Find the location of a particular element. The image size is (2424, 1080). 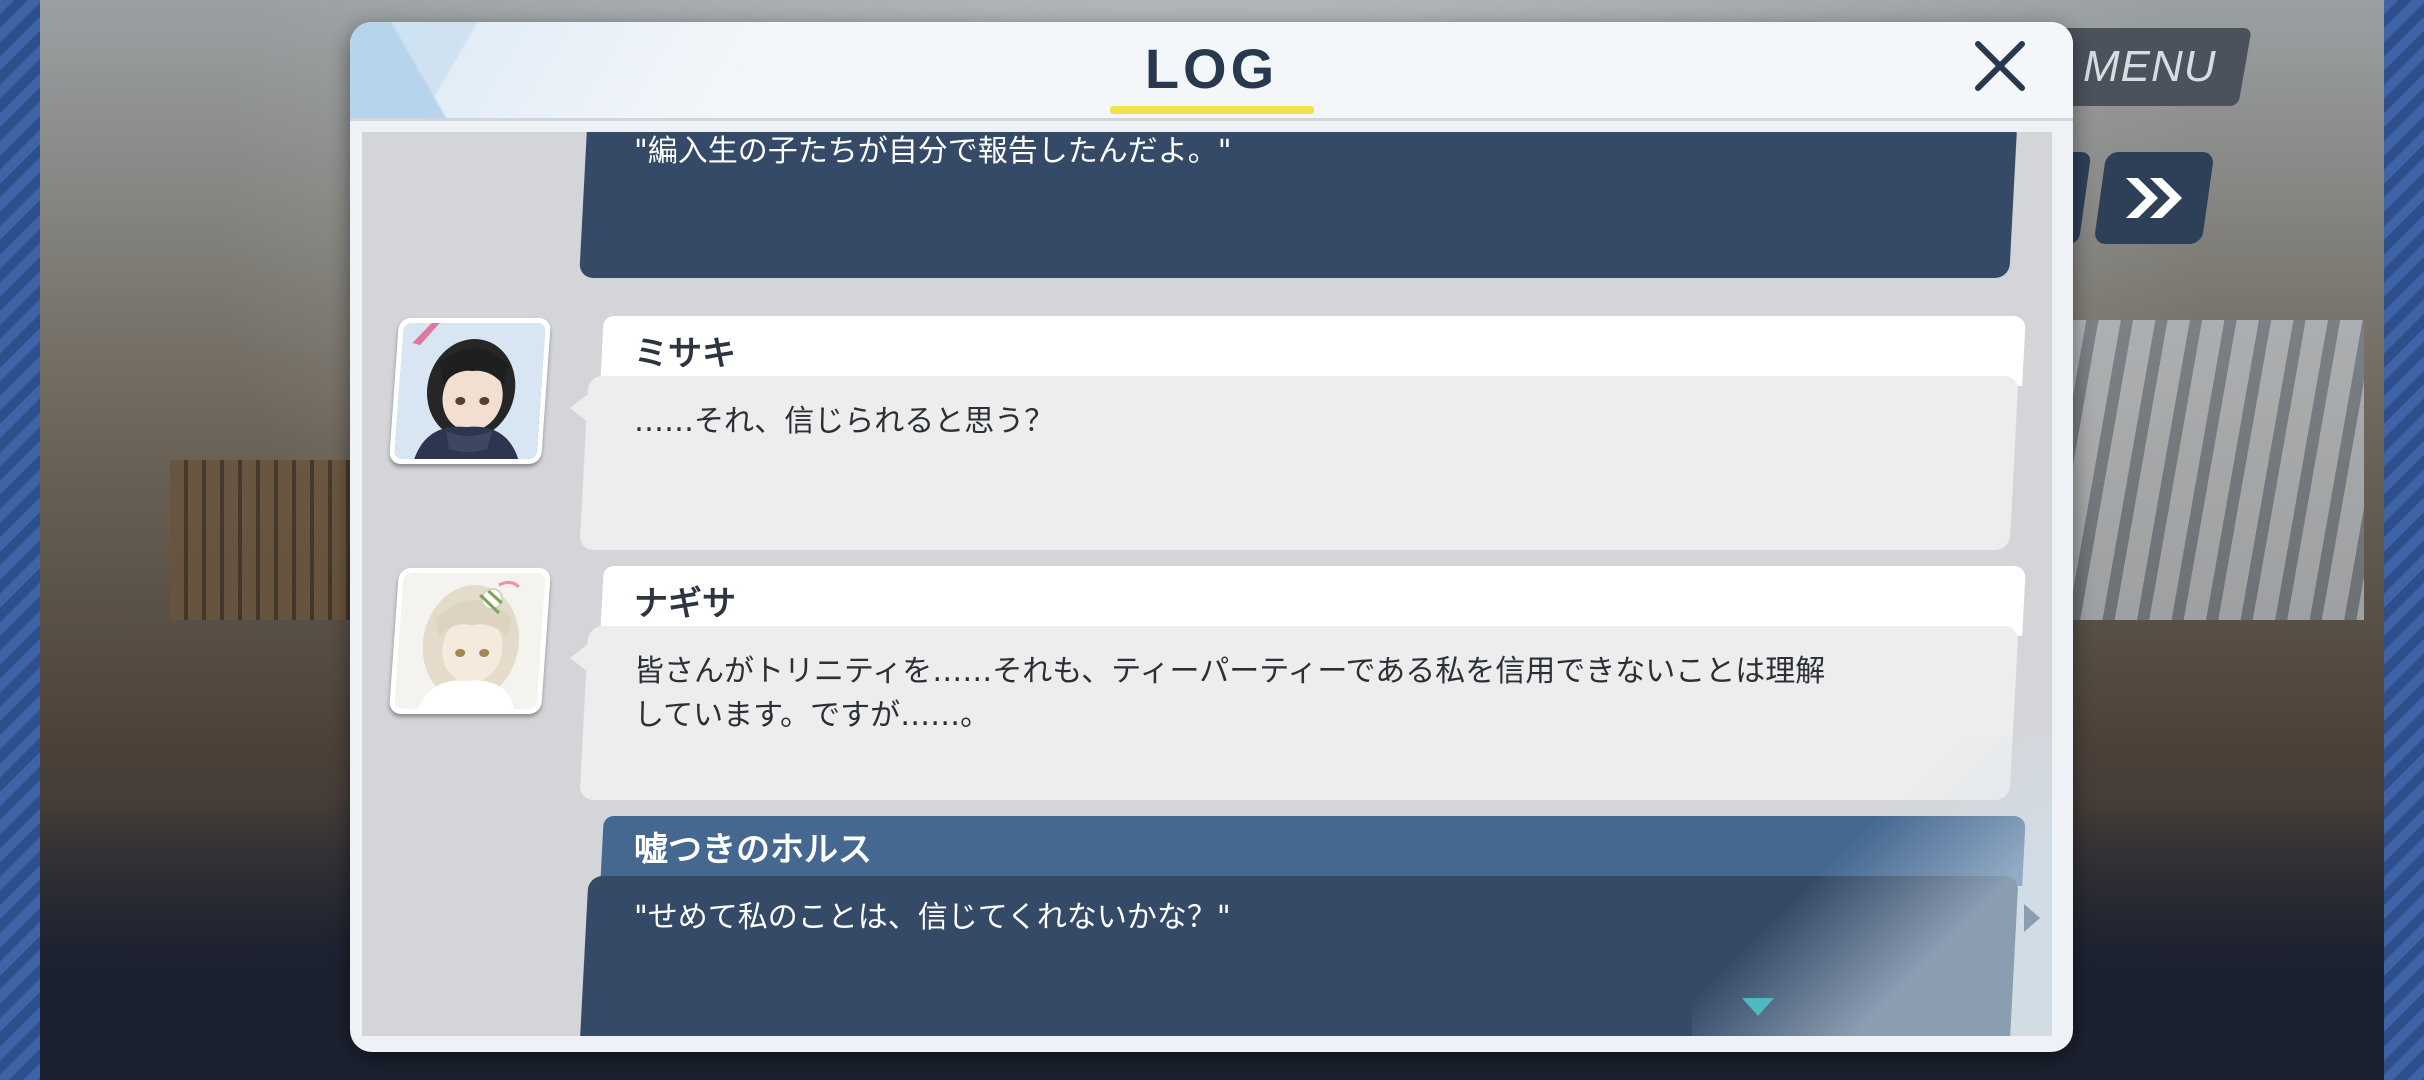

nagisa-portrait is located at coordinates (470, 641).